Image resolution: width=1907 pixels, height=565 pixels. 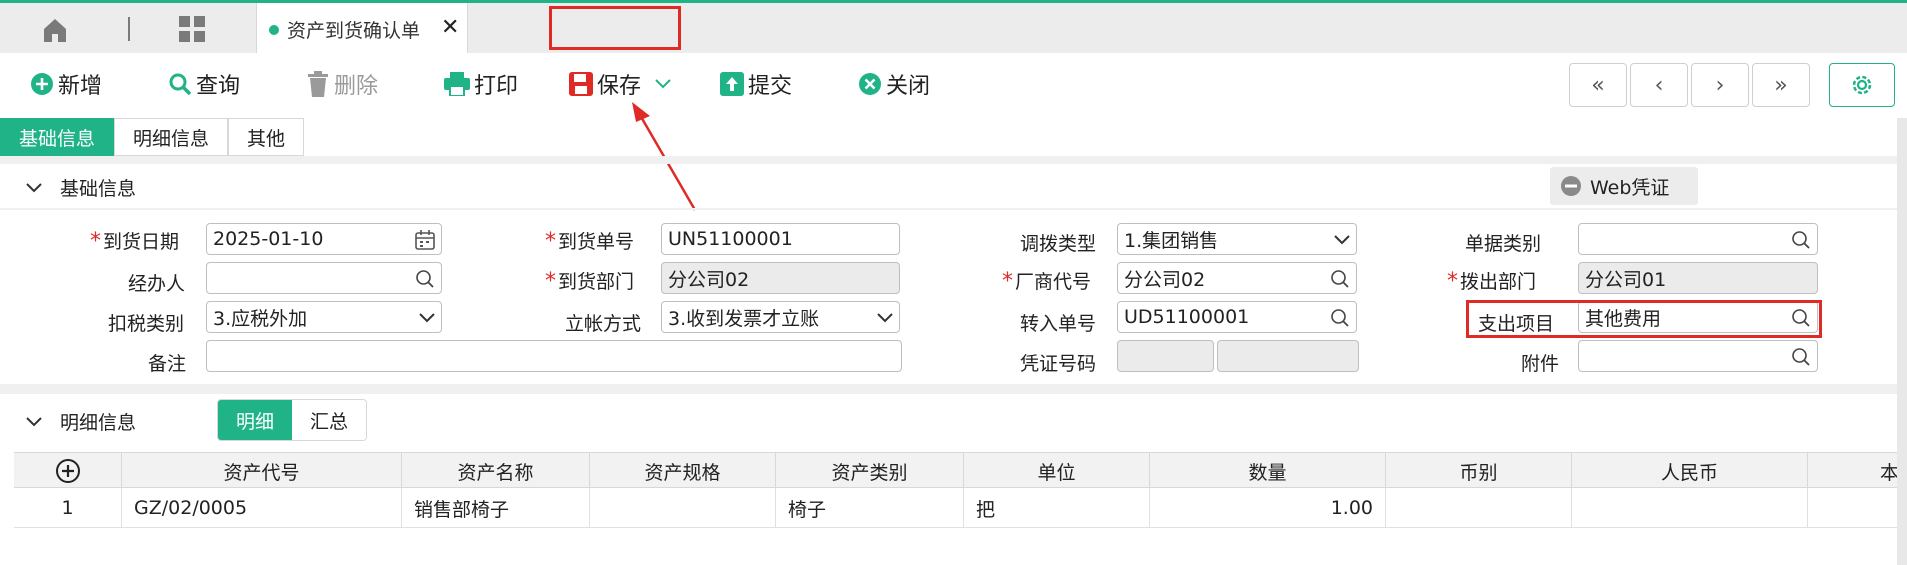 I want to click on out-dept-label: * 拨出部门, so click(x=1492, y=281).